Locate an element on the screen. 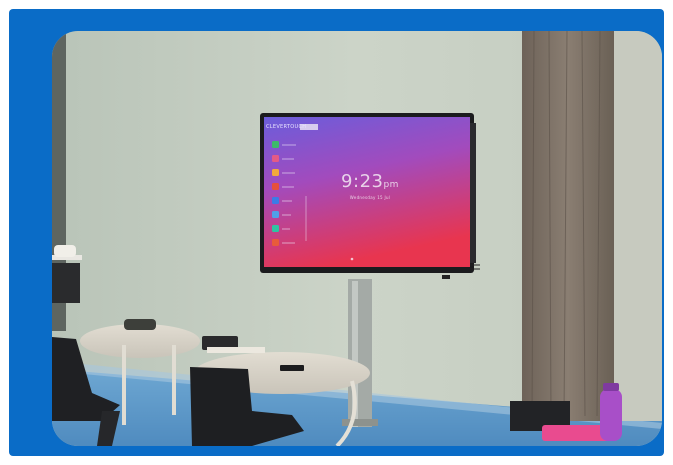 Image resolution: width=673 pixels, height=465 pixels. phone is located at coordinates (292, 368).